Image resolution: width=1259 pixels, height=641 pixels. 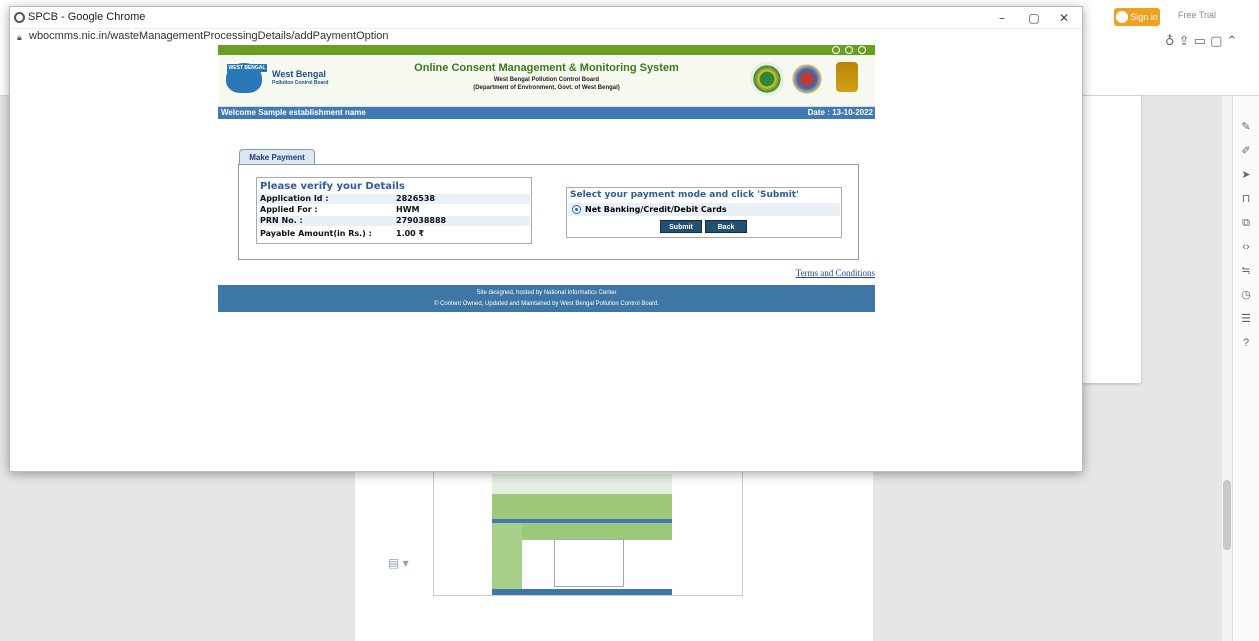 What do you see at coordinates (862, 50) in the screenshot?
I see `accessibility-icon` at bounding box center [862, 50].